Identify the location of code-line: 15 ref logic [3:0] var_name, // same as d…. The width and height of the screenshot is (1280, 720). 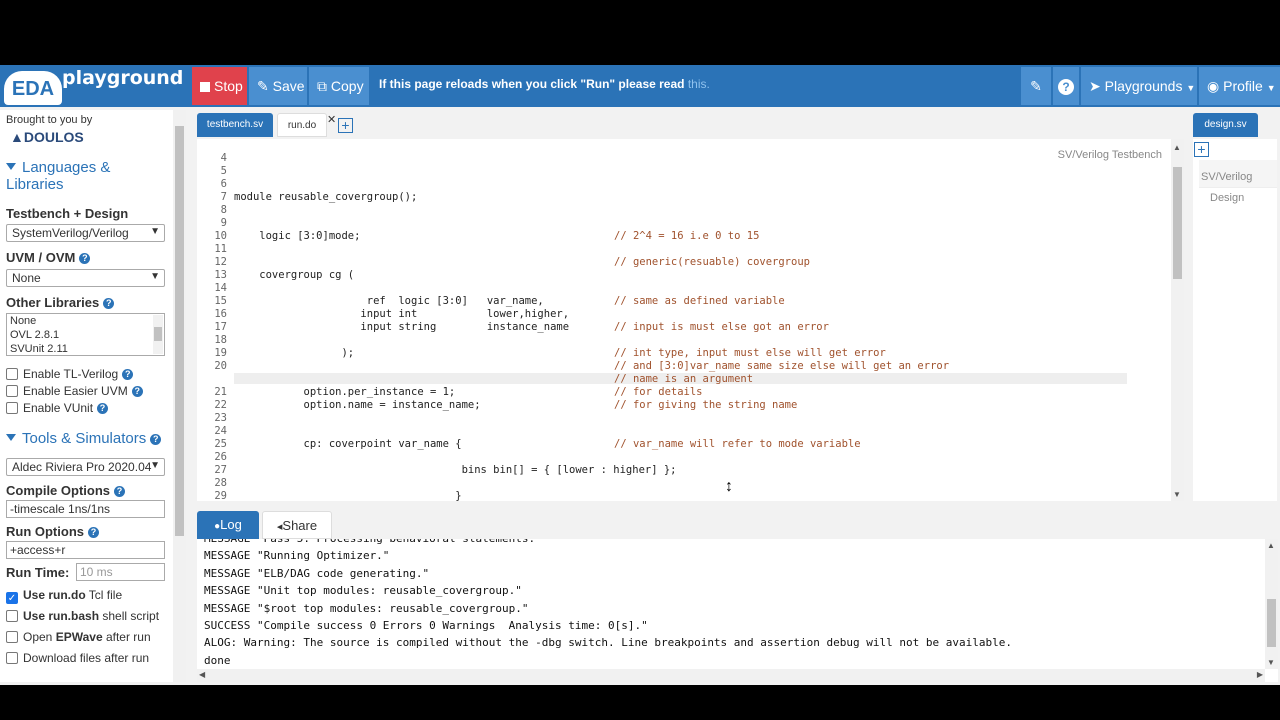
(684, 301).